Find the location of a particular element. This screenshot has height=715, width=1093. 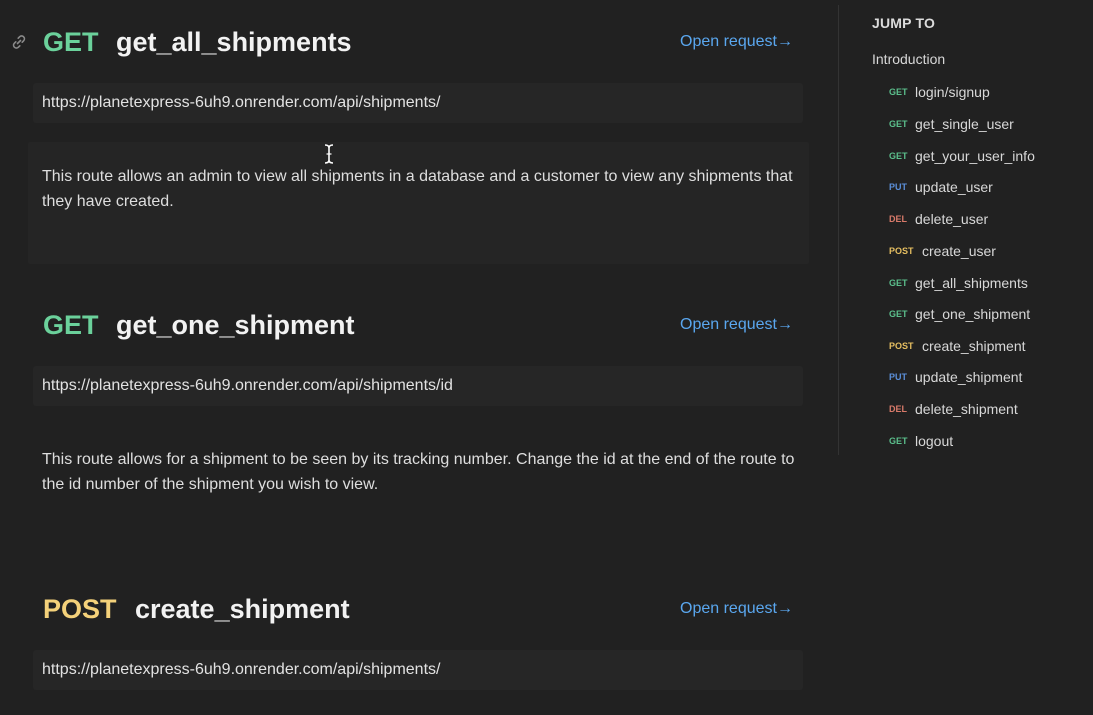

sidebar-item-get-single-user: GET get_single_user is located at coordinates (951, 124).